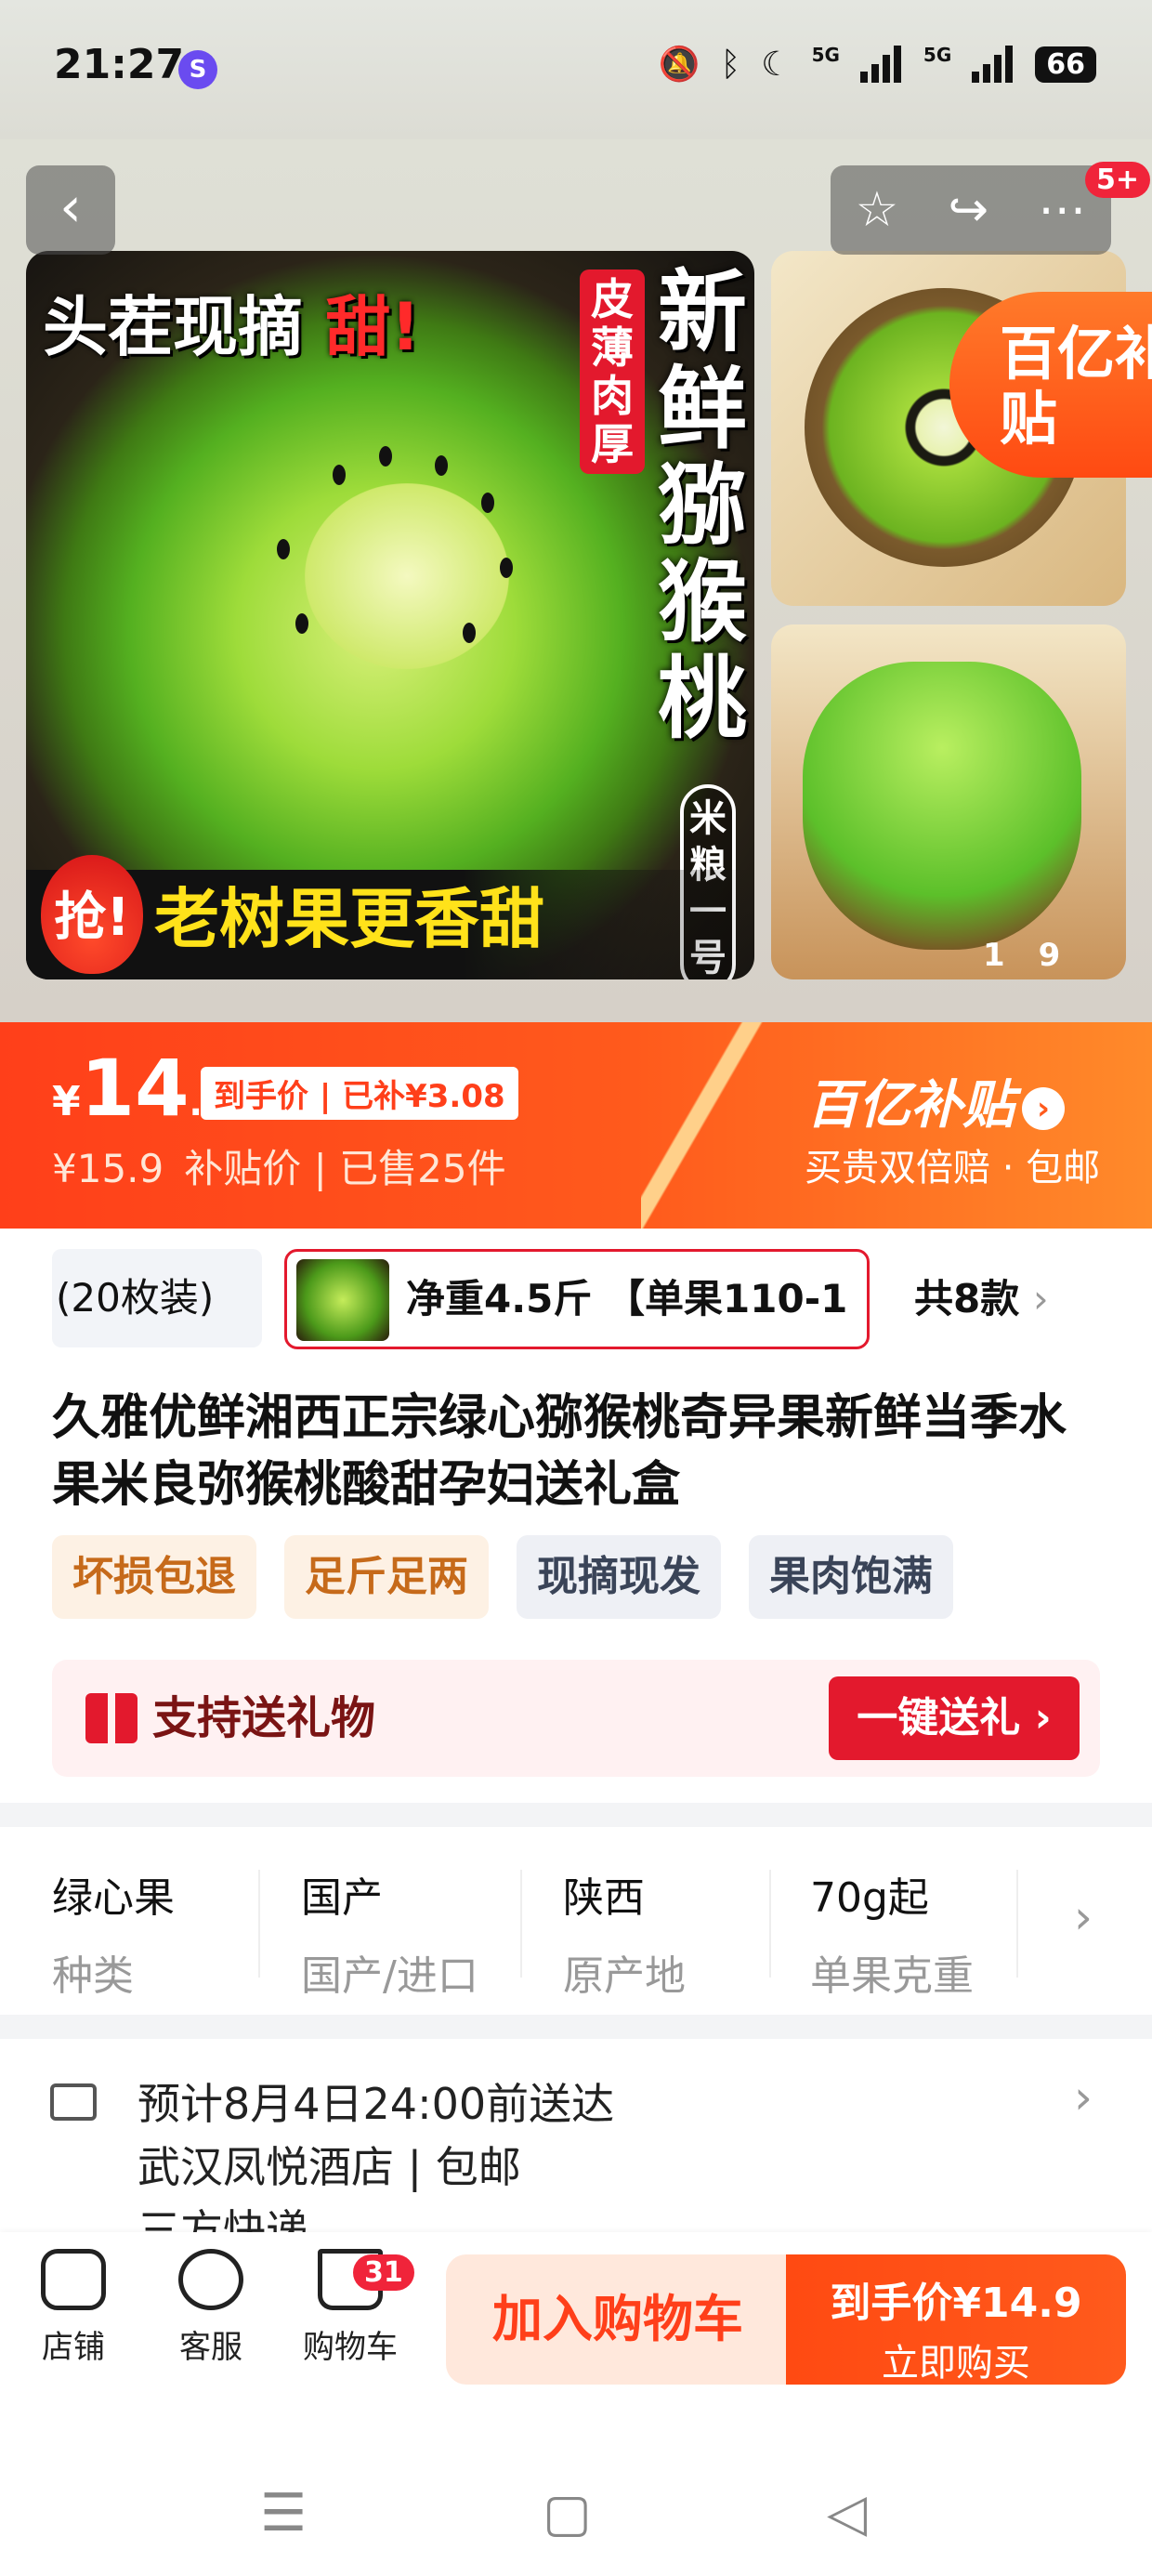 The width and height of the screenshot is (1152, 2576). What do you see at coordinates (113, 1937) in the screenshot?
I see `attribute-item: 绿心果 种类` at bounding box center [113, 1937].